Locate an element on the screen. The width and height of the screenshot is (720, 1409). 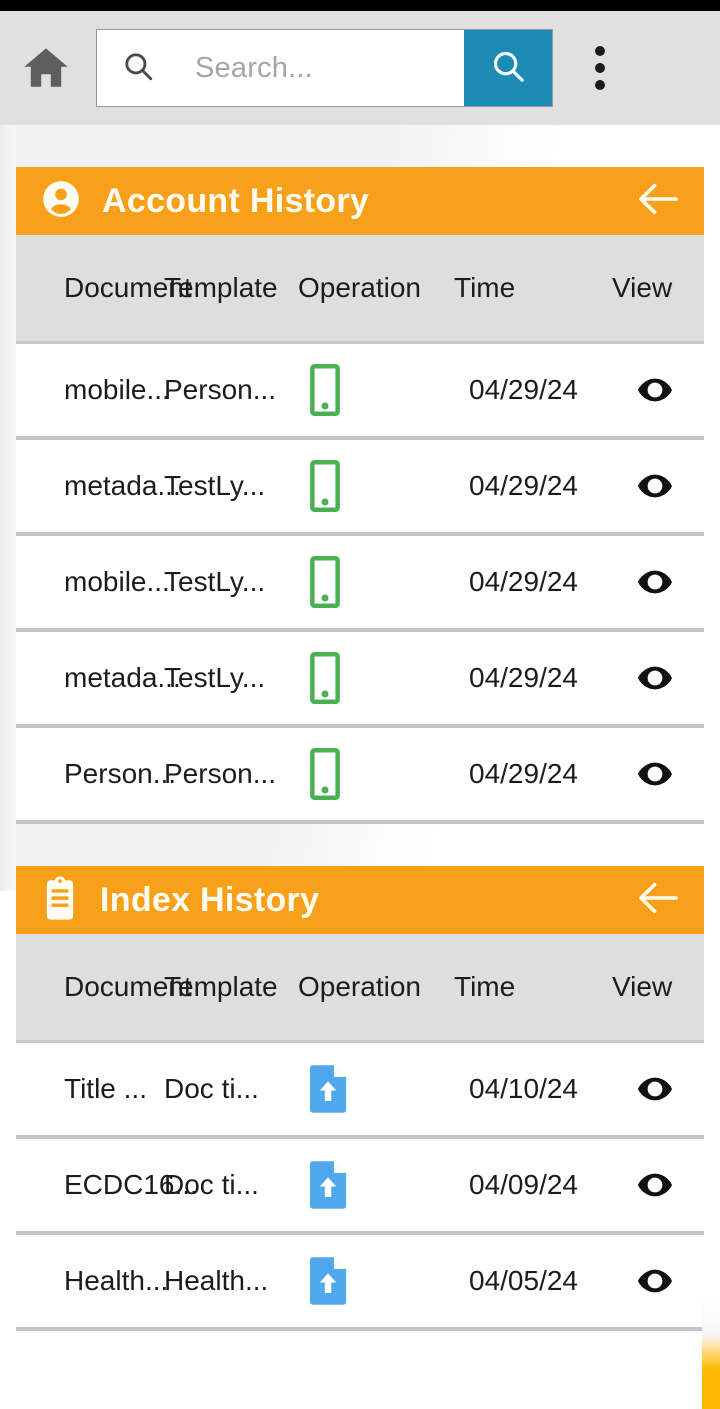
home-icon is located at coordinates (46, 68).